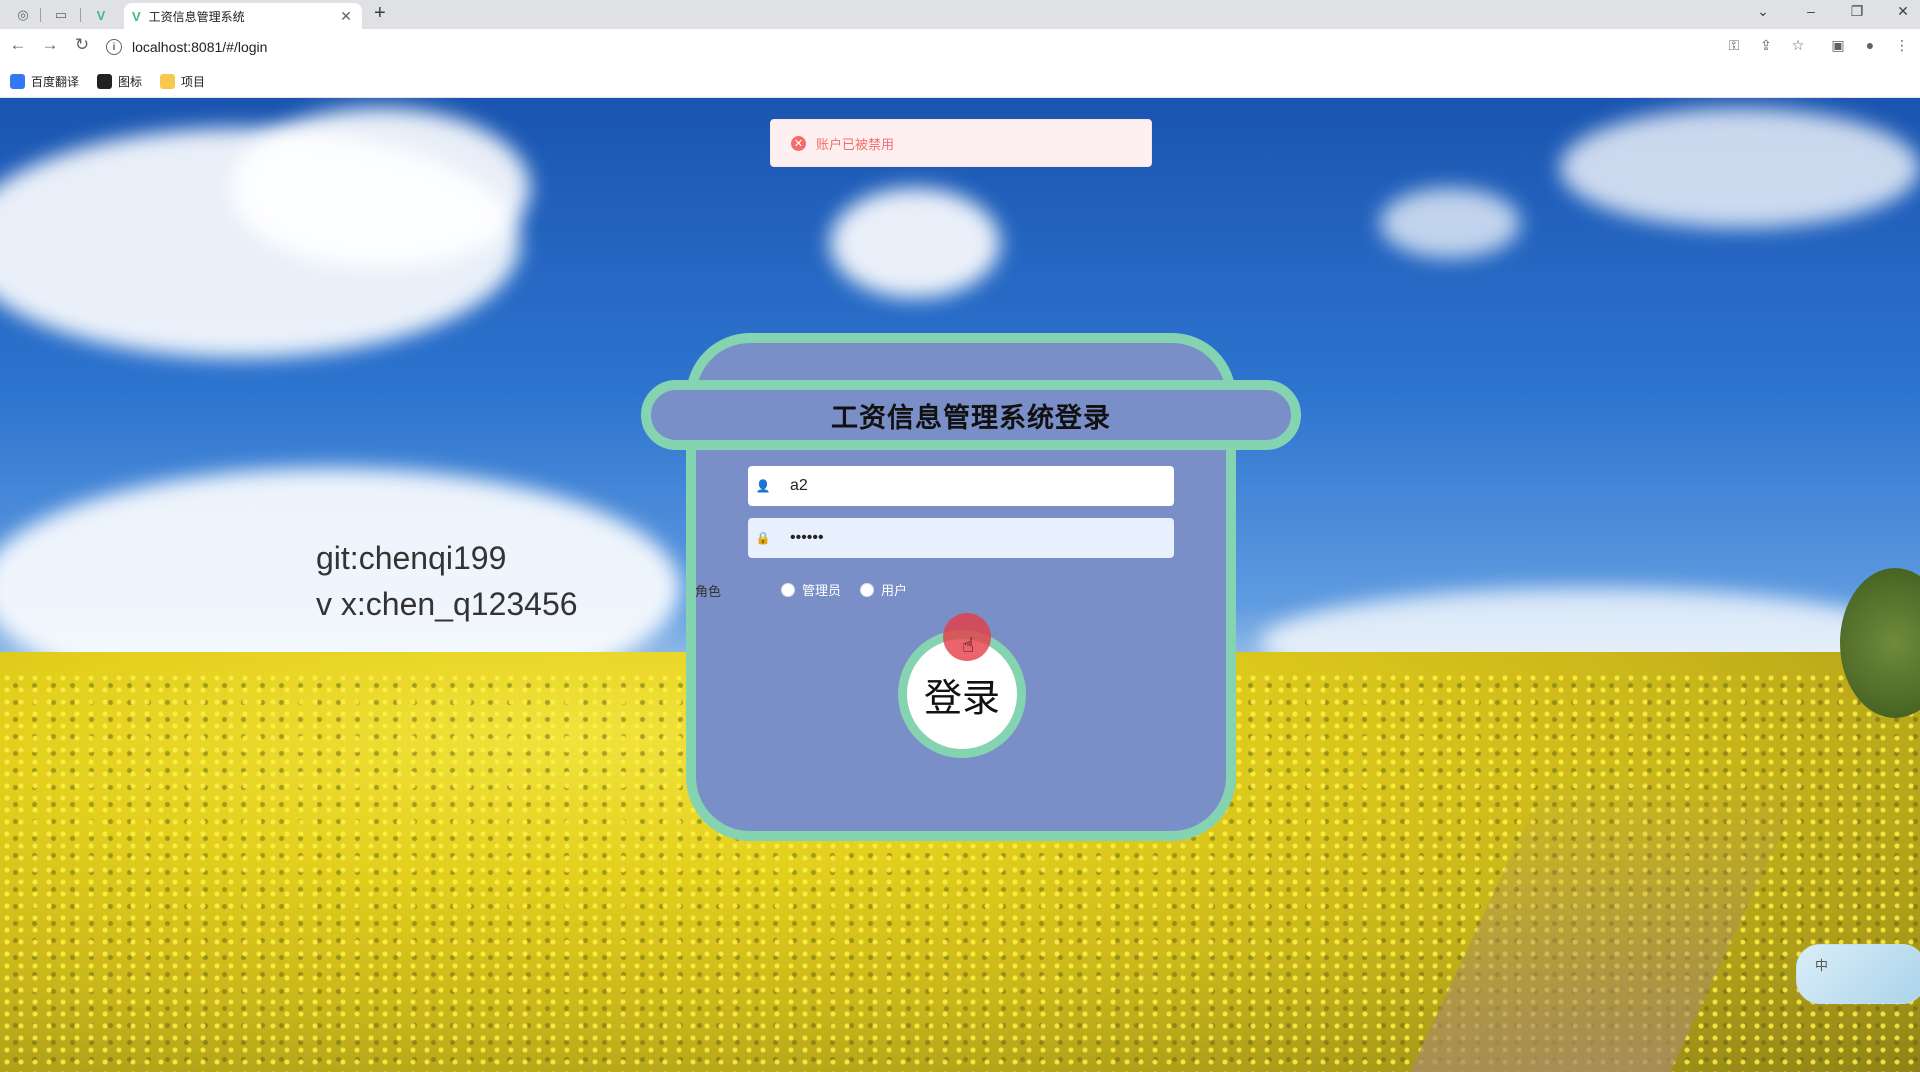 The height and width of the screenshot is (1072, 1920). What do you see at coordinates (1822, 966) in the screenshot?
I see `ime-mode-label: 中` at bounding box center [1822, 966].